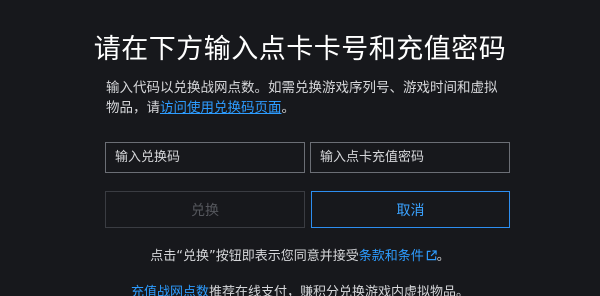  I want to click on terms-notice: 点击“兑换”按钮即表示您同意并接受条款和条件。, so click(300, 254).